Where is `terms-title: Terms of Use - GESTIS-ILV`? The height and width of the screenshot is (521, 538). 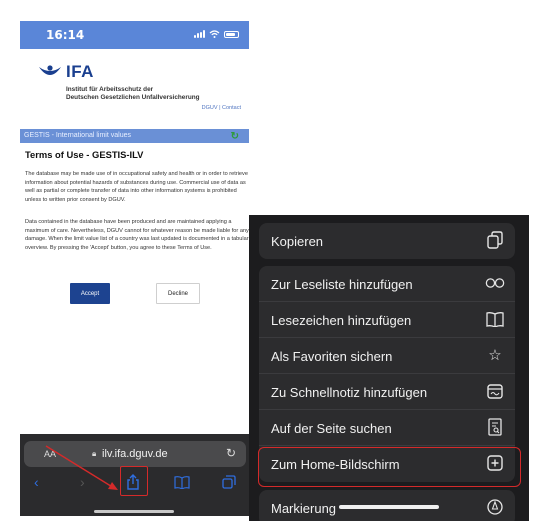
terms-title: Terms of Use - GESTIS-ILV is located at coordinates (84, 154).